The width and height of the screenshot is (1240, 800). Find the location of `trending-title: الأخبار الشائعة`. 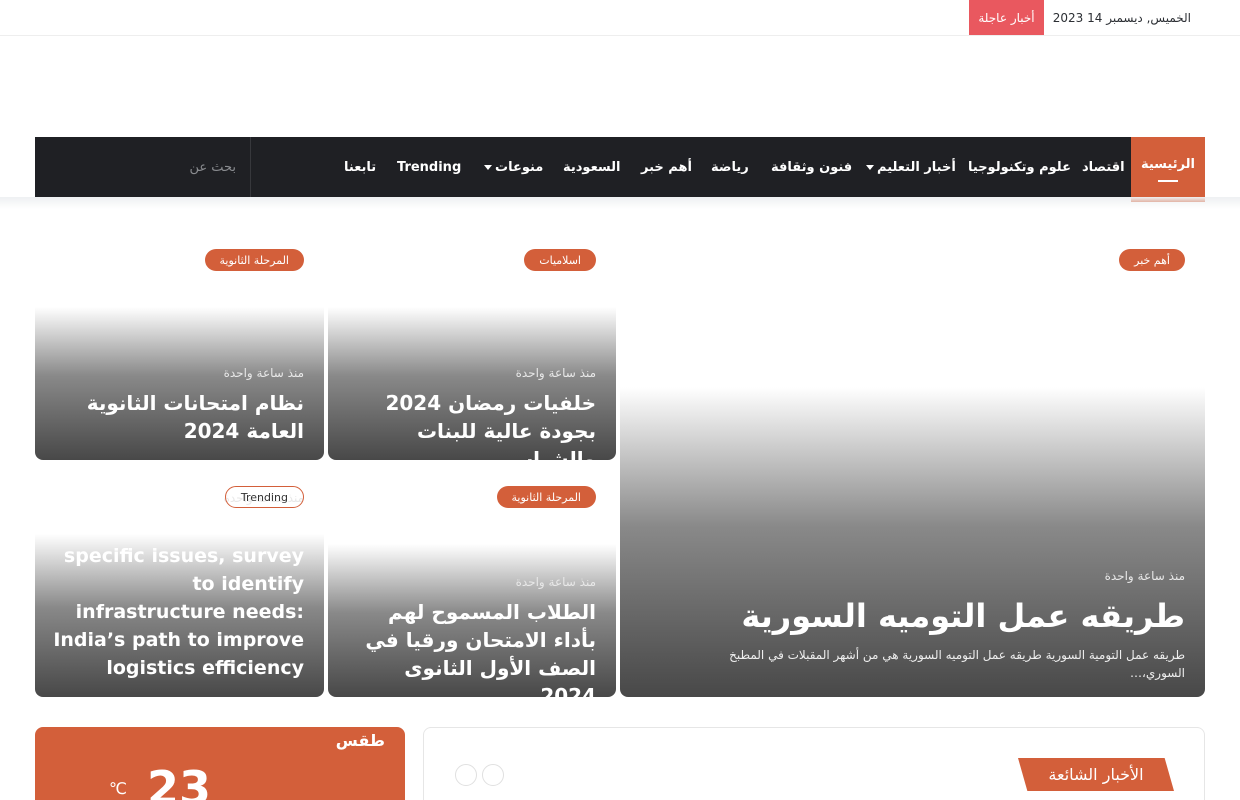

trending-title: الأخبار الشائعة is located at coordinates (1096, 774).